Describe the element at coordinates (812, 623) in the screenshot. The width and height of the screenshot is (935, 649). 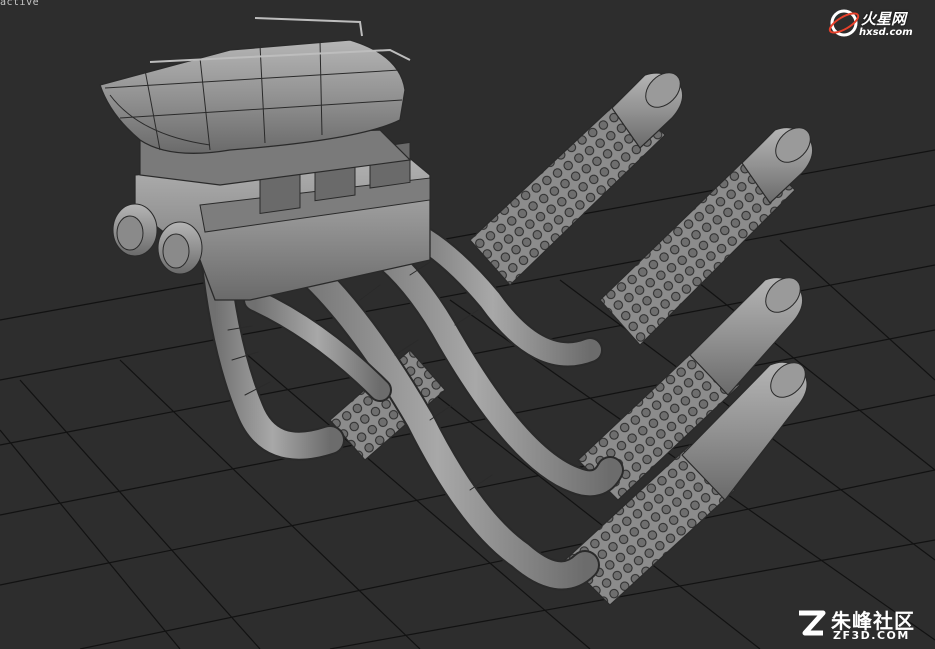
I see `zf-logo-icon` at that location.